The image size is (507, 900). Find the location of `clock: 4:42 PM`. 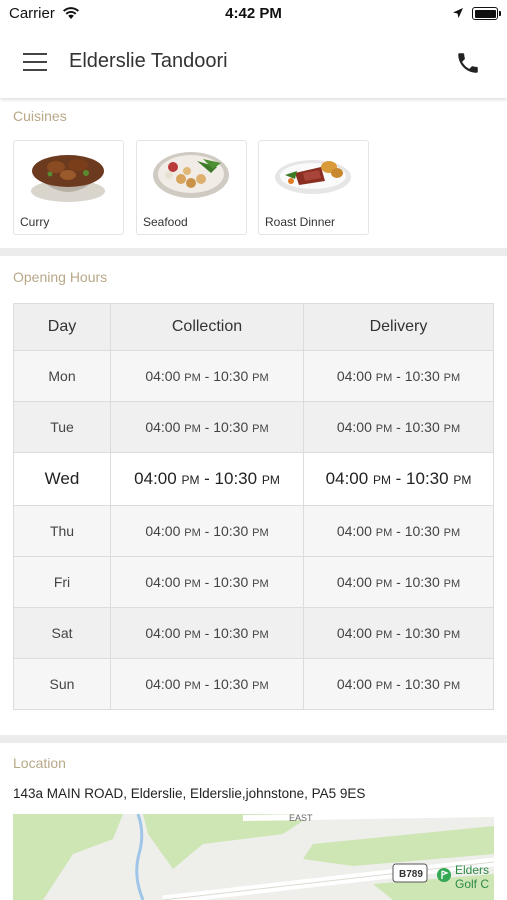

clock: 4:42 PM is located at coordinates (253, 13).